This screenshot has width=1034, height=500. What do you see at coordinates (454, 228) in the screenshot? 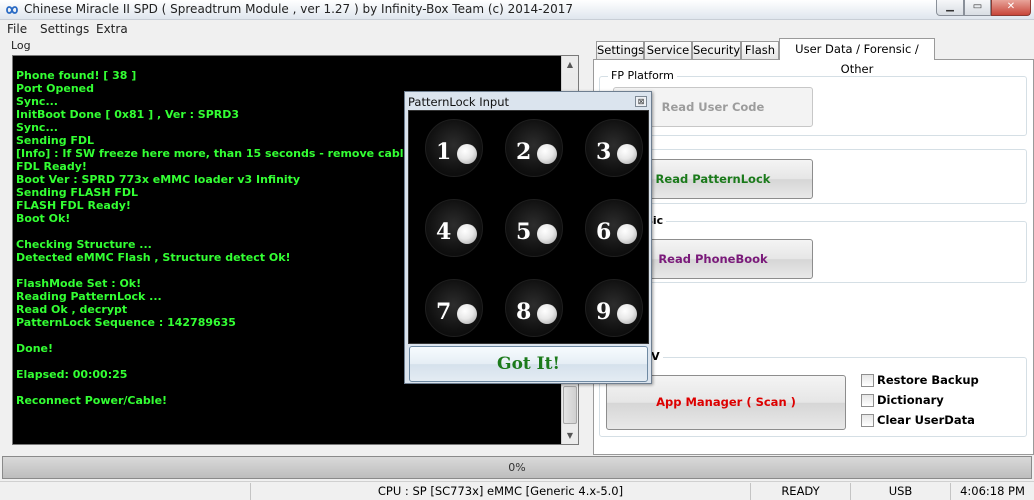
I see `pattern-dot-ring: 4` at bounding box center [454, 228].